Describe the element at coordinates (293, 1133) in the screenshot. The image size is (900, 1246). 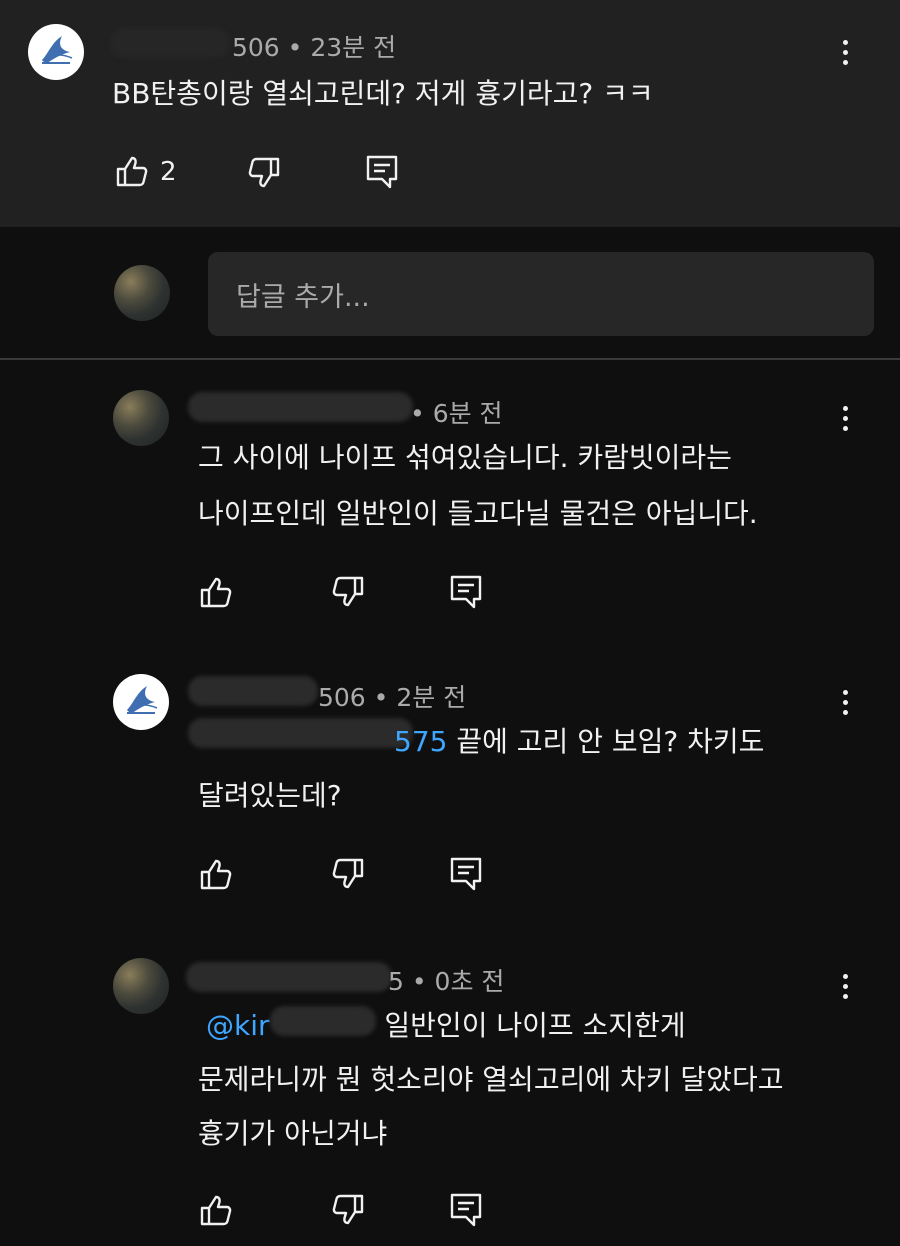
I see `reply-text-line: 흉기가 아닌거냐` at that location.